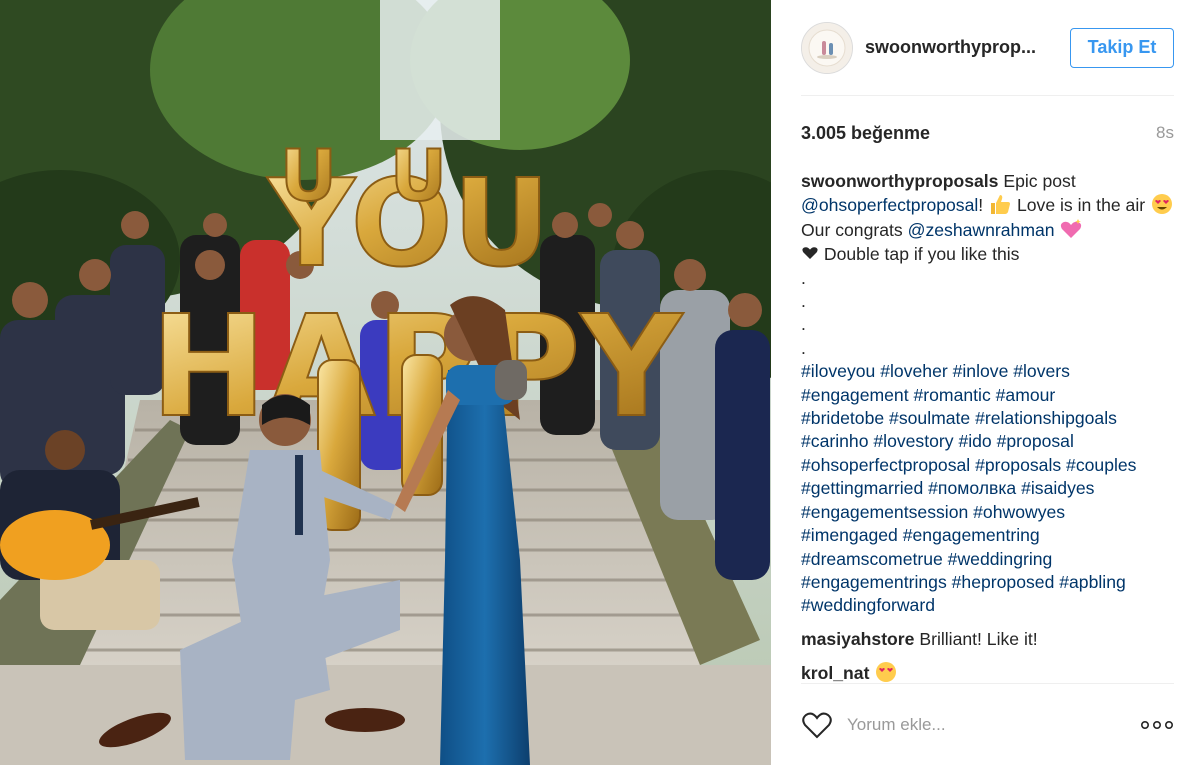 The height and width of the screenshot is (765, 1200). What do you see at coordinates (987, 418) in the screenshot?
I see `hashtag-line: #bridetobe #soulmate #relationshipgoals` at bounding box center [987, 418].